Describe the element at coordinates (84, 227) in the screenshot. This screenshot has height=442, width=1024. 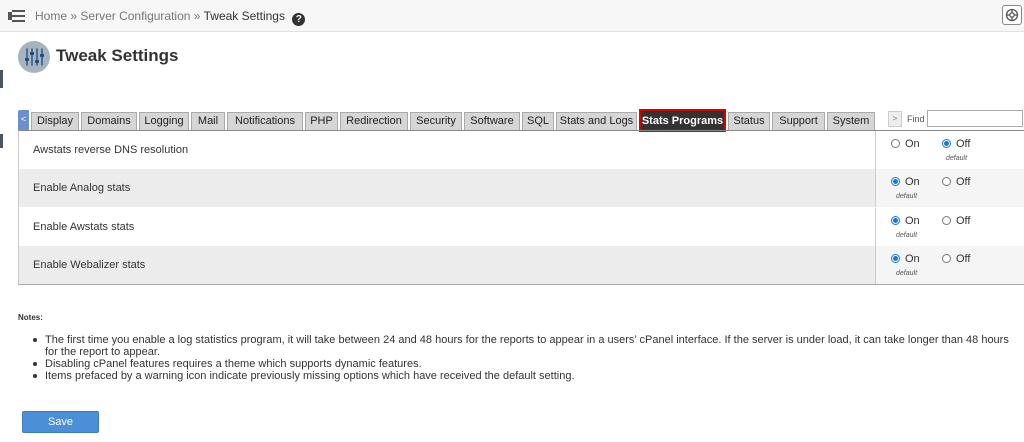
I see `setting-label: Enable Awstats stats` at that location.